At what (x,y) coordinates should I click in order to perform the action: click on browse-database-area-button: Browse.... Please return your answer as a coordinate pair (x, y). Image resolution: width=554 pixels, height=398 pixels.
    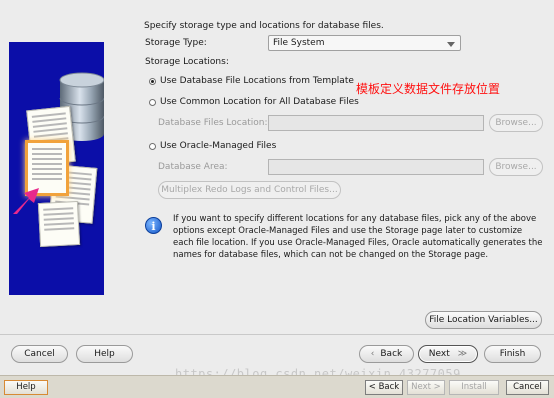
    Looking at the image, I should click on (516, 167).